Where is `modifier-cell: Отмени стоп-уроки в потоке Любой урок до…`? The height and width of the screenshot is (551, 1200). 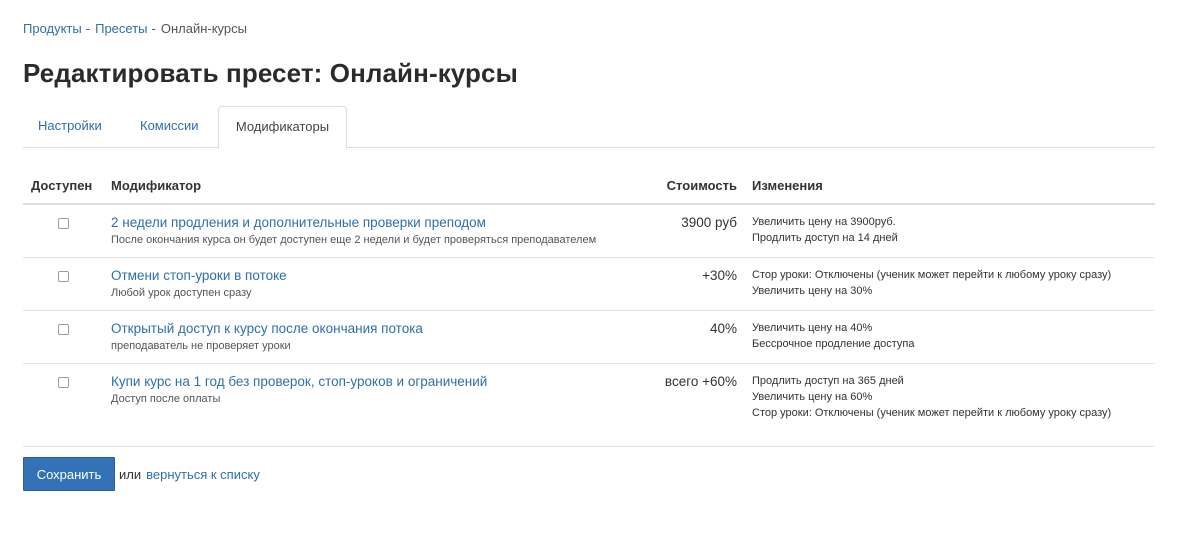 modifier-cell: Отмени стоп-уроки в потоке Любой урок до… is located at coordinates (199, 283).